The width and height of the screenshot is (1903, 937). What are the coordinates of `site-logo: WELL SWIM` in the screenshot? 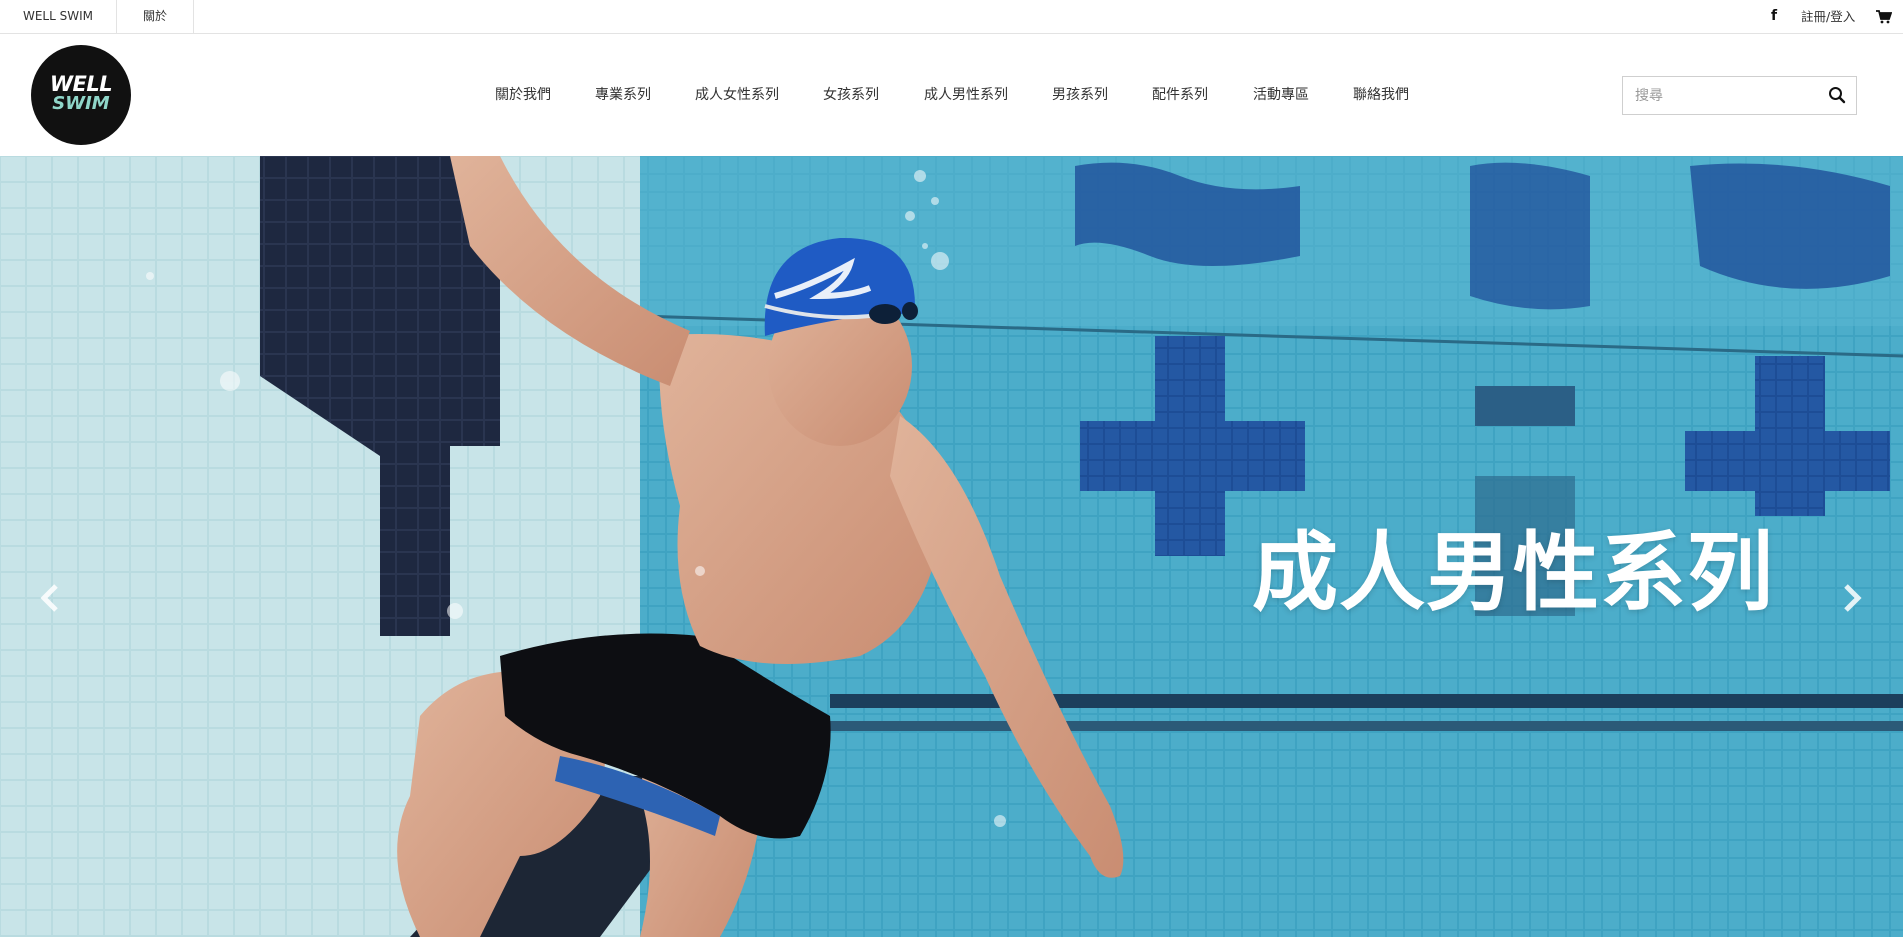 It's located at (81, 95).